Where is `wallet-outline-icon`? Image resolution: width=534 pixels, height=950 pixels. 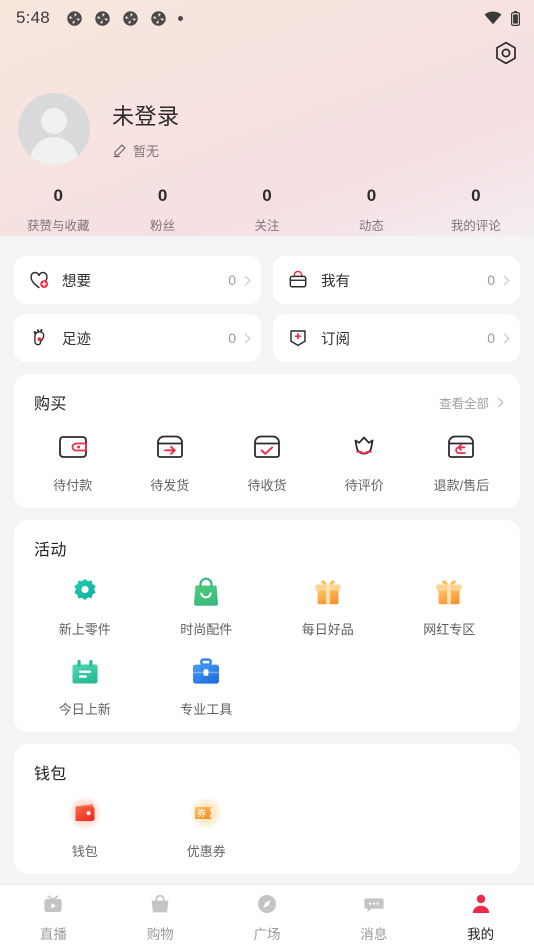
wallet-outline-icon is located at coordinates (73, 447).